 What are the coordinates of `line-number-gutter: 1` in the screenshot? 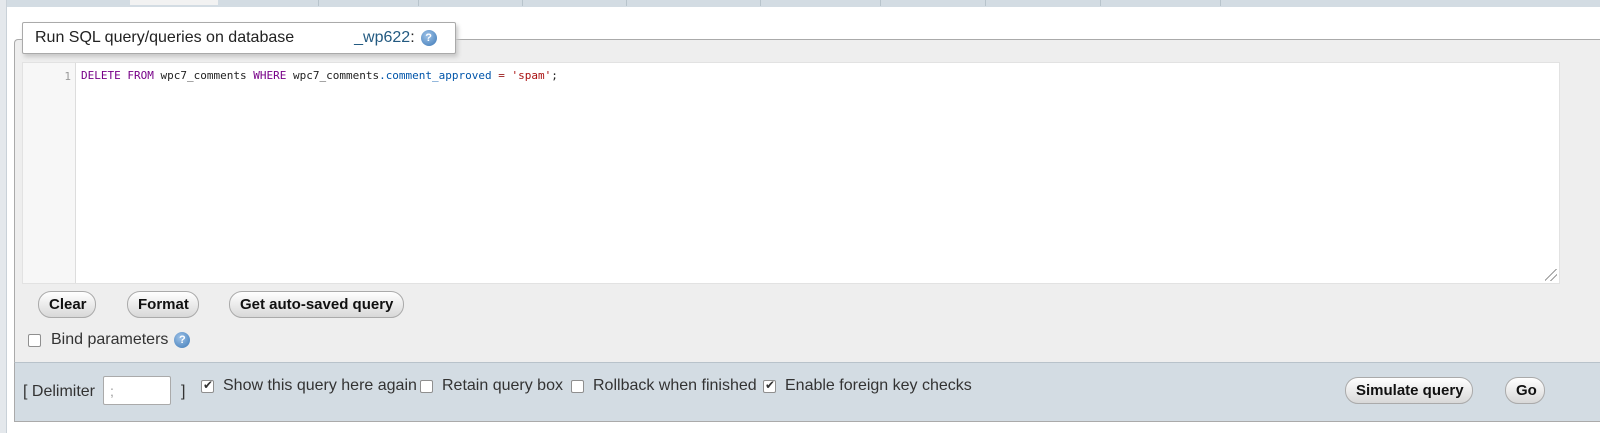 It's located at (49, 173).